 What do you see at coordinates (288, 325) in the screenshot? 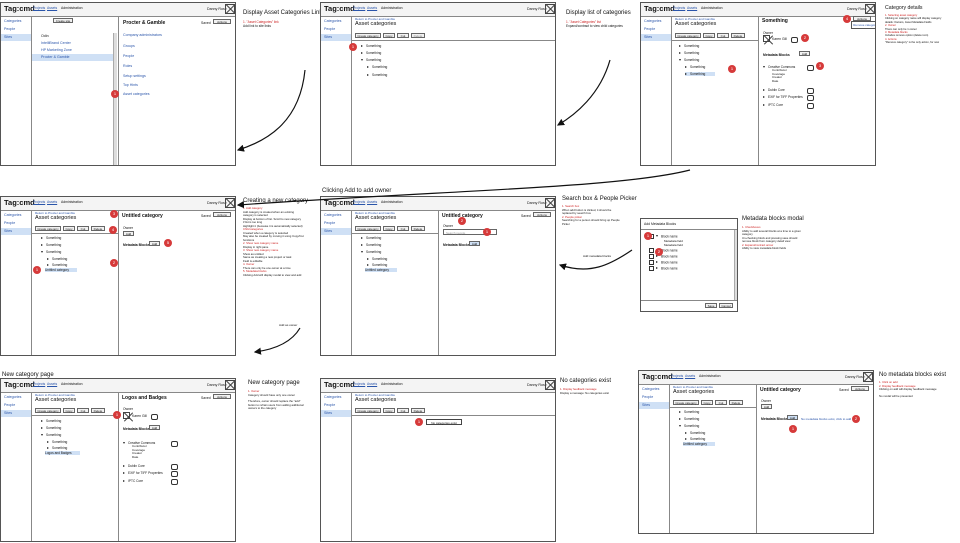
I see `arrow-label-add-owner: Add as owner` at bounding box center [288, 325].